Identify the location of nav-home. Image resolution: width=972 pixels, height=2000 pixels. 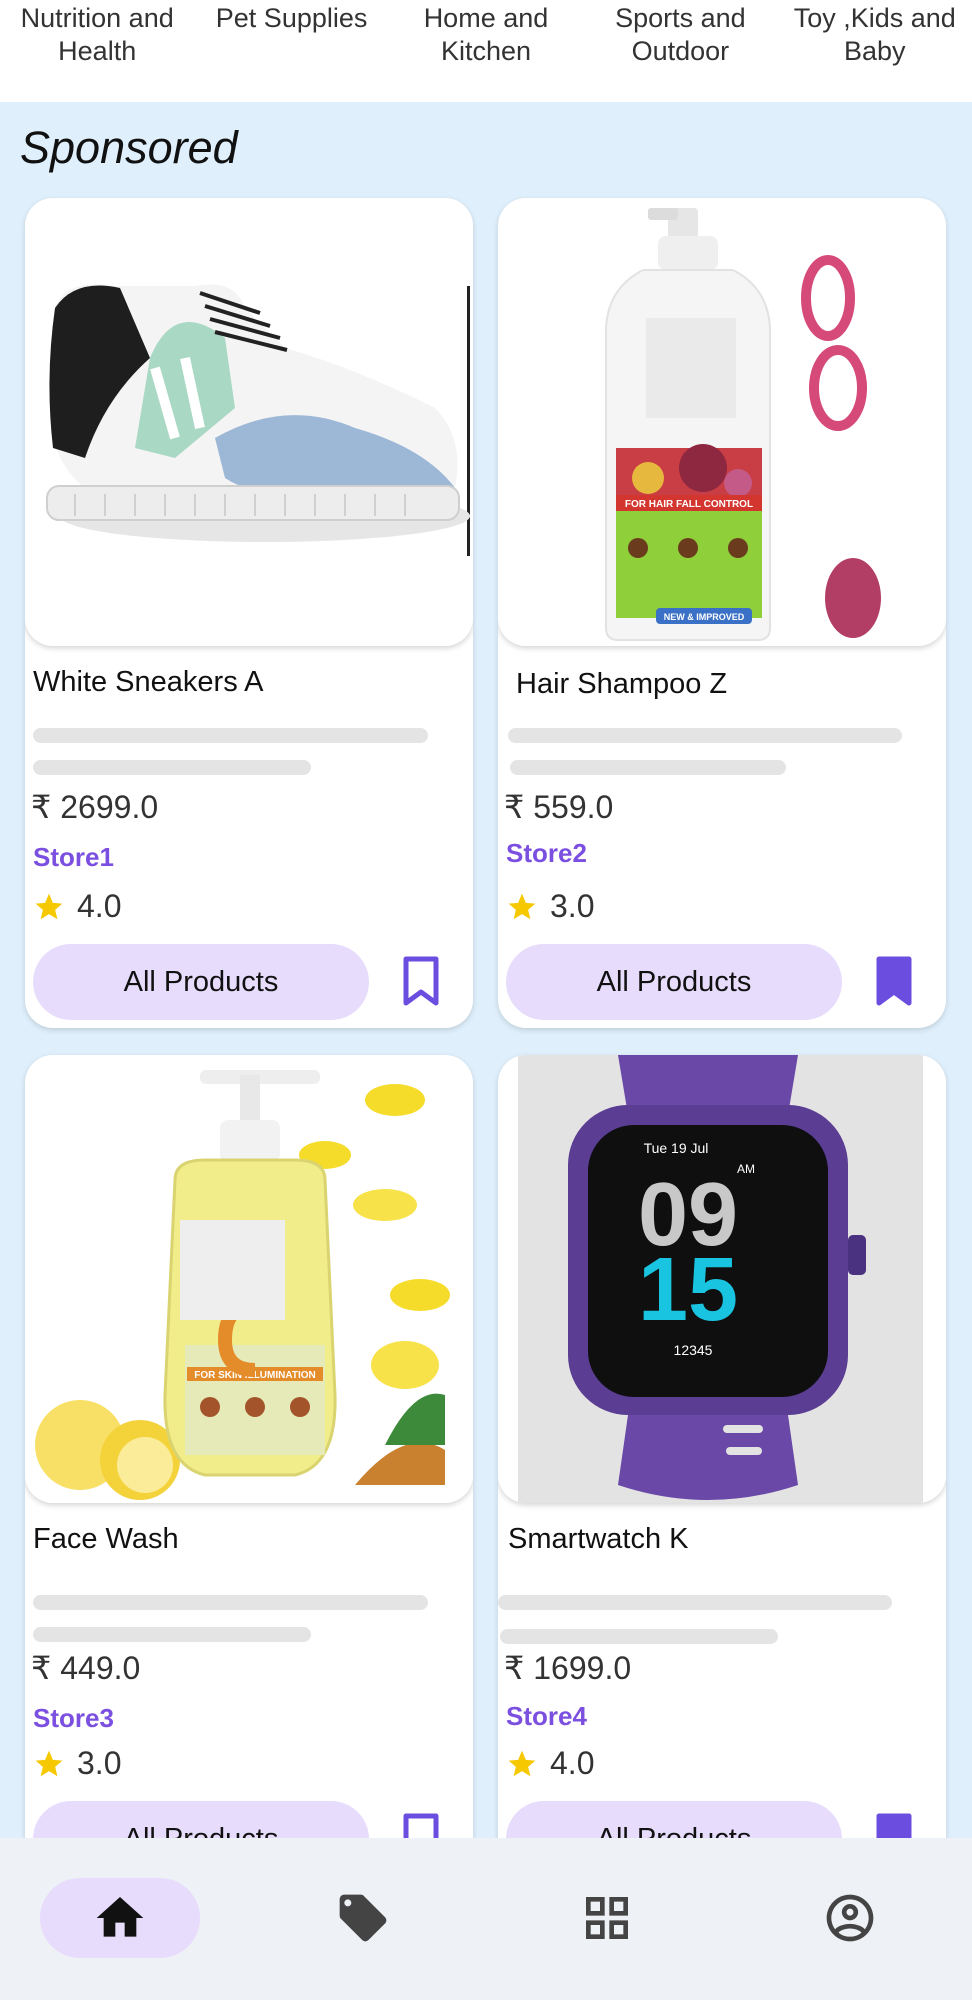
(120, 1918).